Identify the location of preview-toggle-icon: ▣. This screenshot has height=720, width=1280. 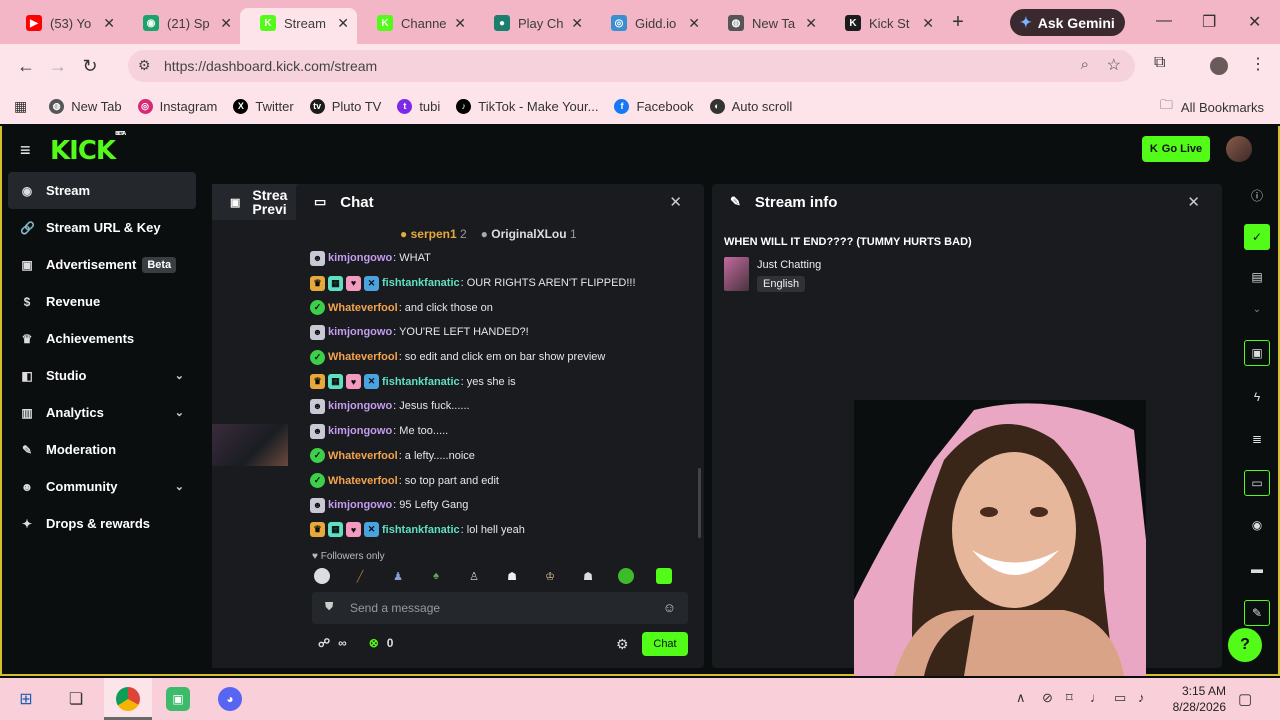
(1257, 353).